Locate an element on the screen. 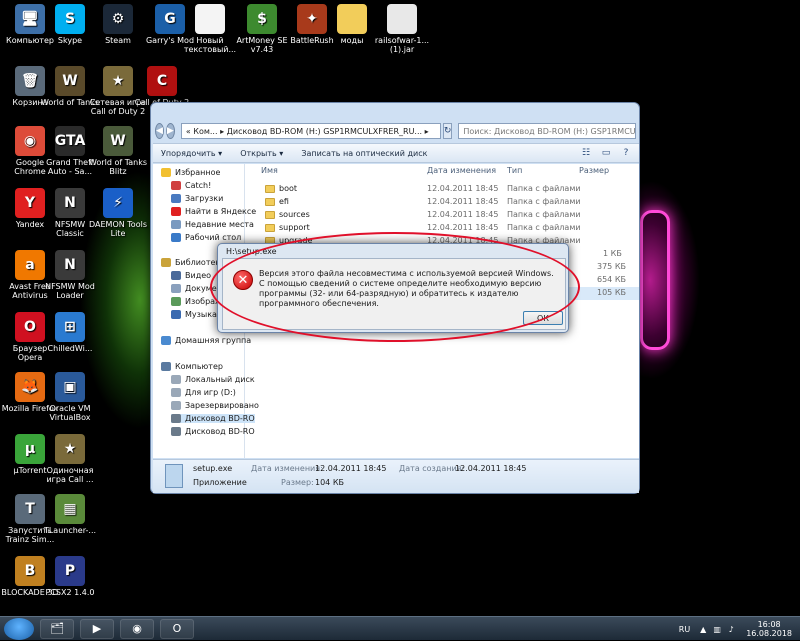 The width and height of the screenshot is (800, 641). desktop-icon: ⚡ DAEMON Tools Lite is located at coordinates (118, 213).